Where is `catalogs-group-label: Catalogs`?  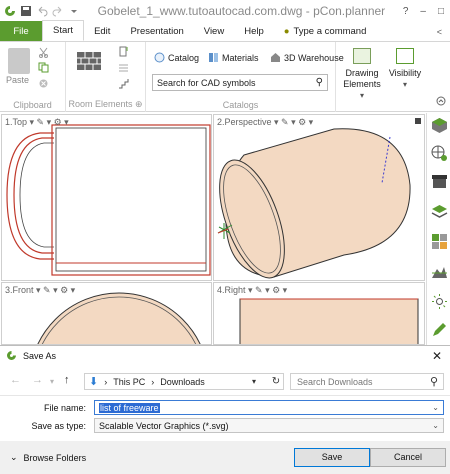 catalogs-group-label: Catalogs is located at coordinates (240, 105).